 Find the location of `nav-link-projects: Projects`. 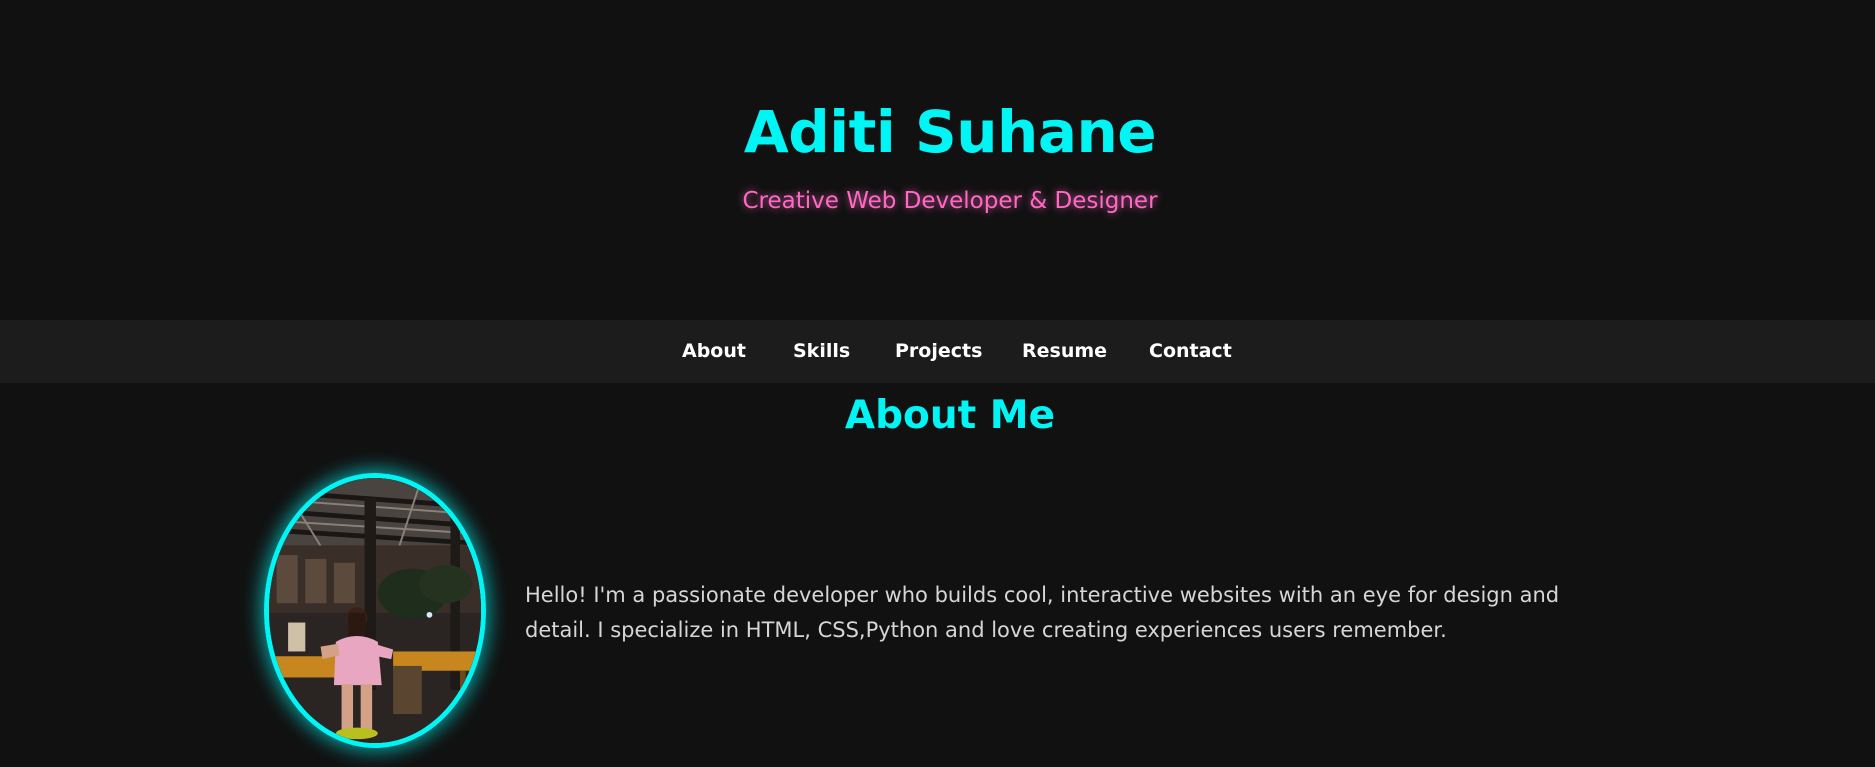

nav-link-projects: Projects is located at coordinates (938, 351).